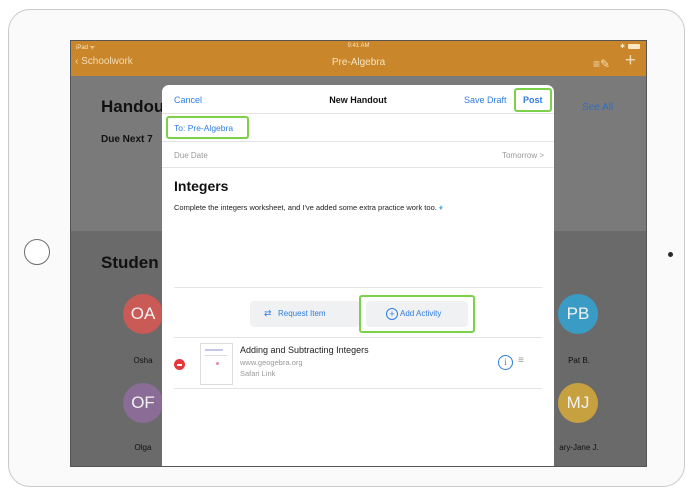  Describe the element at coordinates (133, 106) in the screenshot. I see `handouts-heading: Handou` at that location.